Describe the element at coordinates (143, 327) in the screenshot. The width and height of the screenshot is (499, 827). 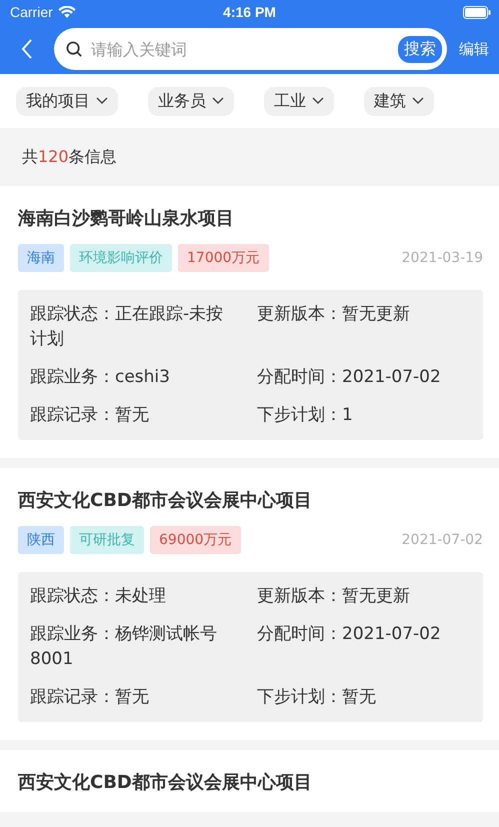
I see `info-field: 跟踪状态：正在跟踪-未按计划` at that location.